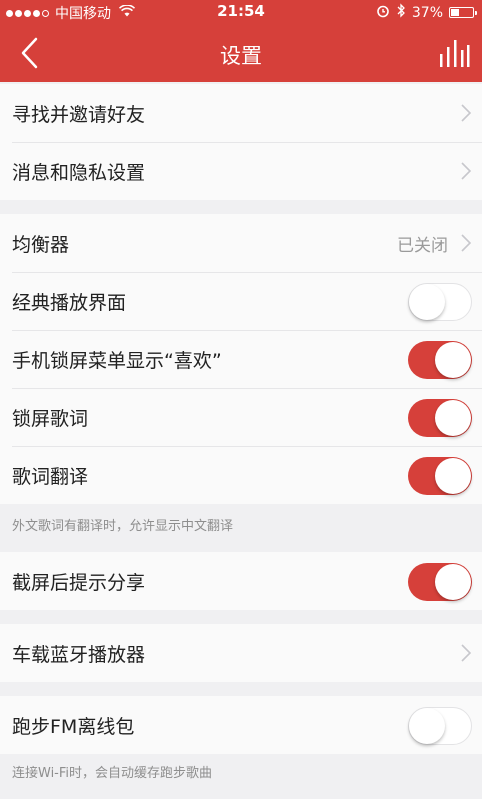 The width and height of the screenshot is (482, 799). What do you see at coordinates (440, 360) in the screenshot?
I see `lockscreen-like-toggle` at bounding box center [440, 360].